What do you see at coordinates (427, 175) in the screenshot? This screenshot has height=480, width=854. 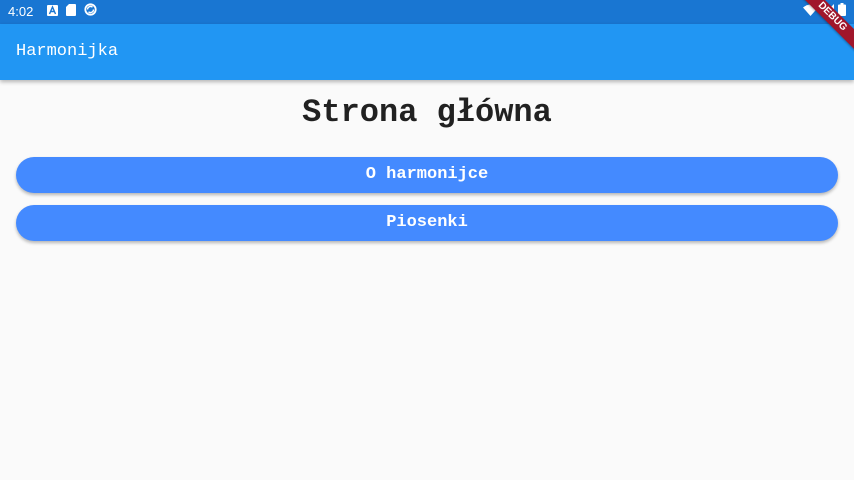 I see `about-harmonica-button: O harmonijce` at bounding box center [427, 175].